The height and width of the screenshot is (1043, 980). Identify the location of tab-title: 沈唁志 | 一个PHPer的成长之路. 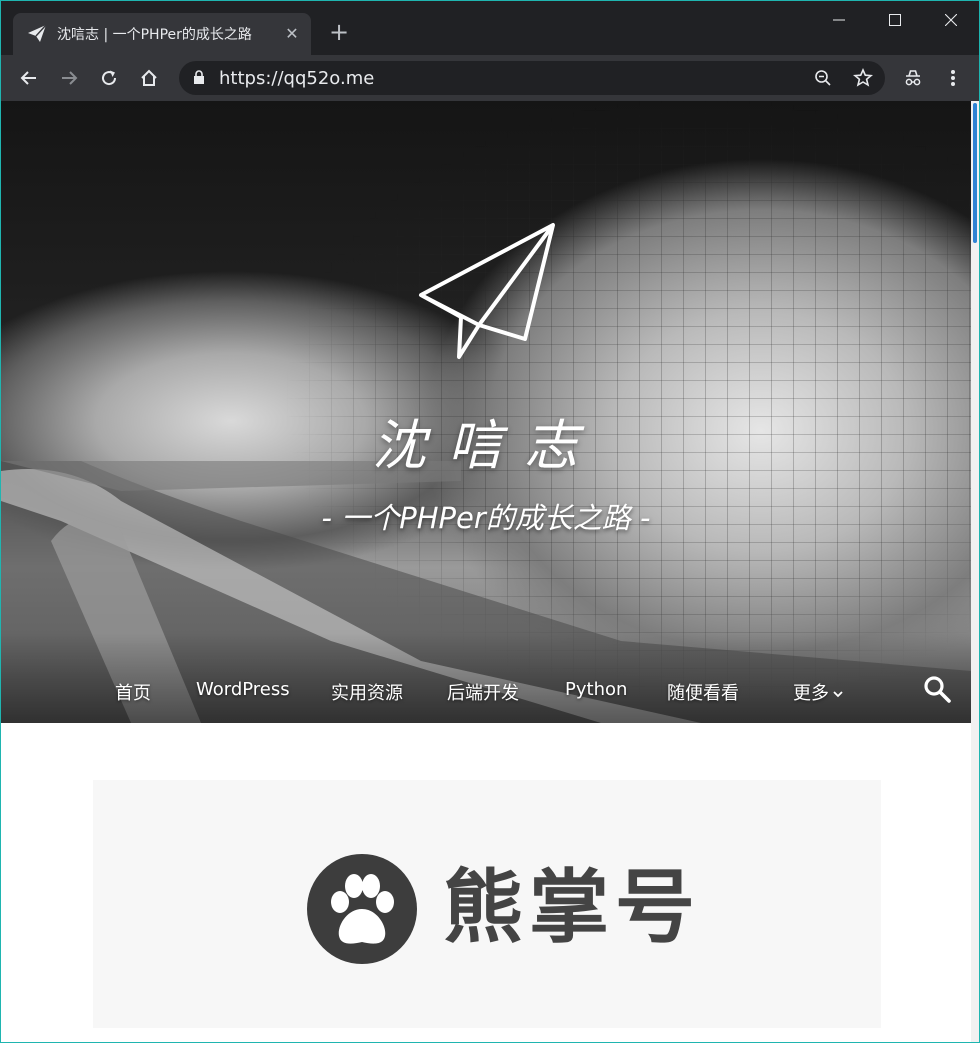
(154, 35).